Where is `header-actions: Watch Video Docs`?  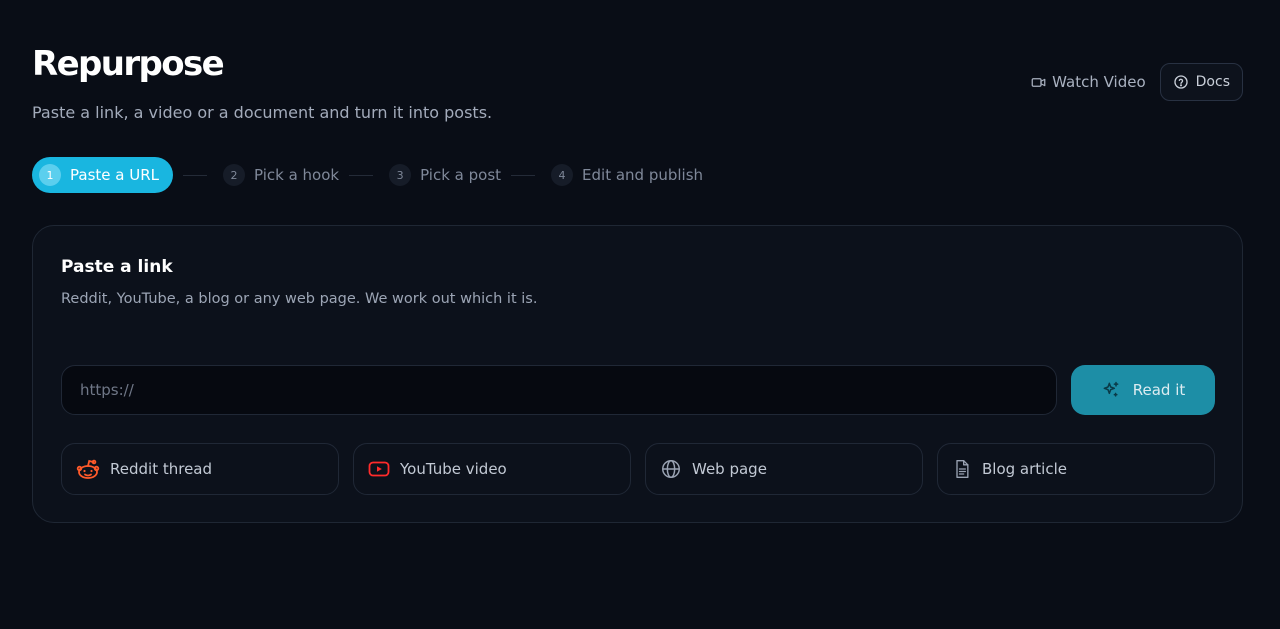 header-actions: Watch Video Docs is located at coordinates (1137, 82).